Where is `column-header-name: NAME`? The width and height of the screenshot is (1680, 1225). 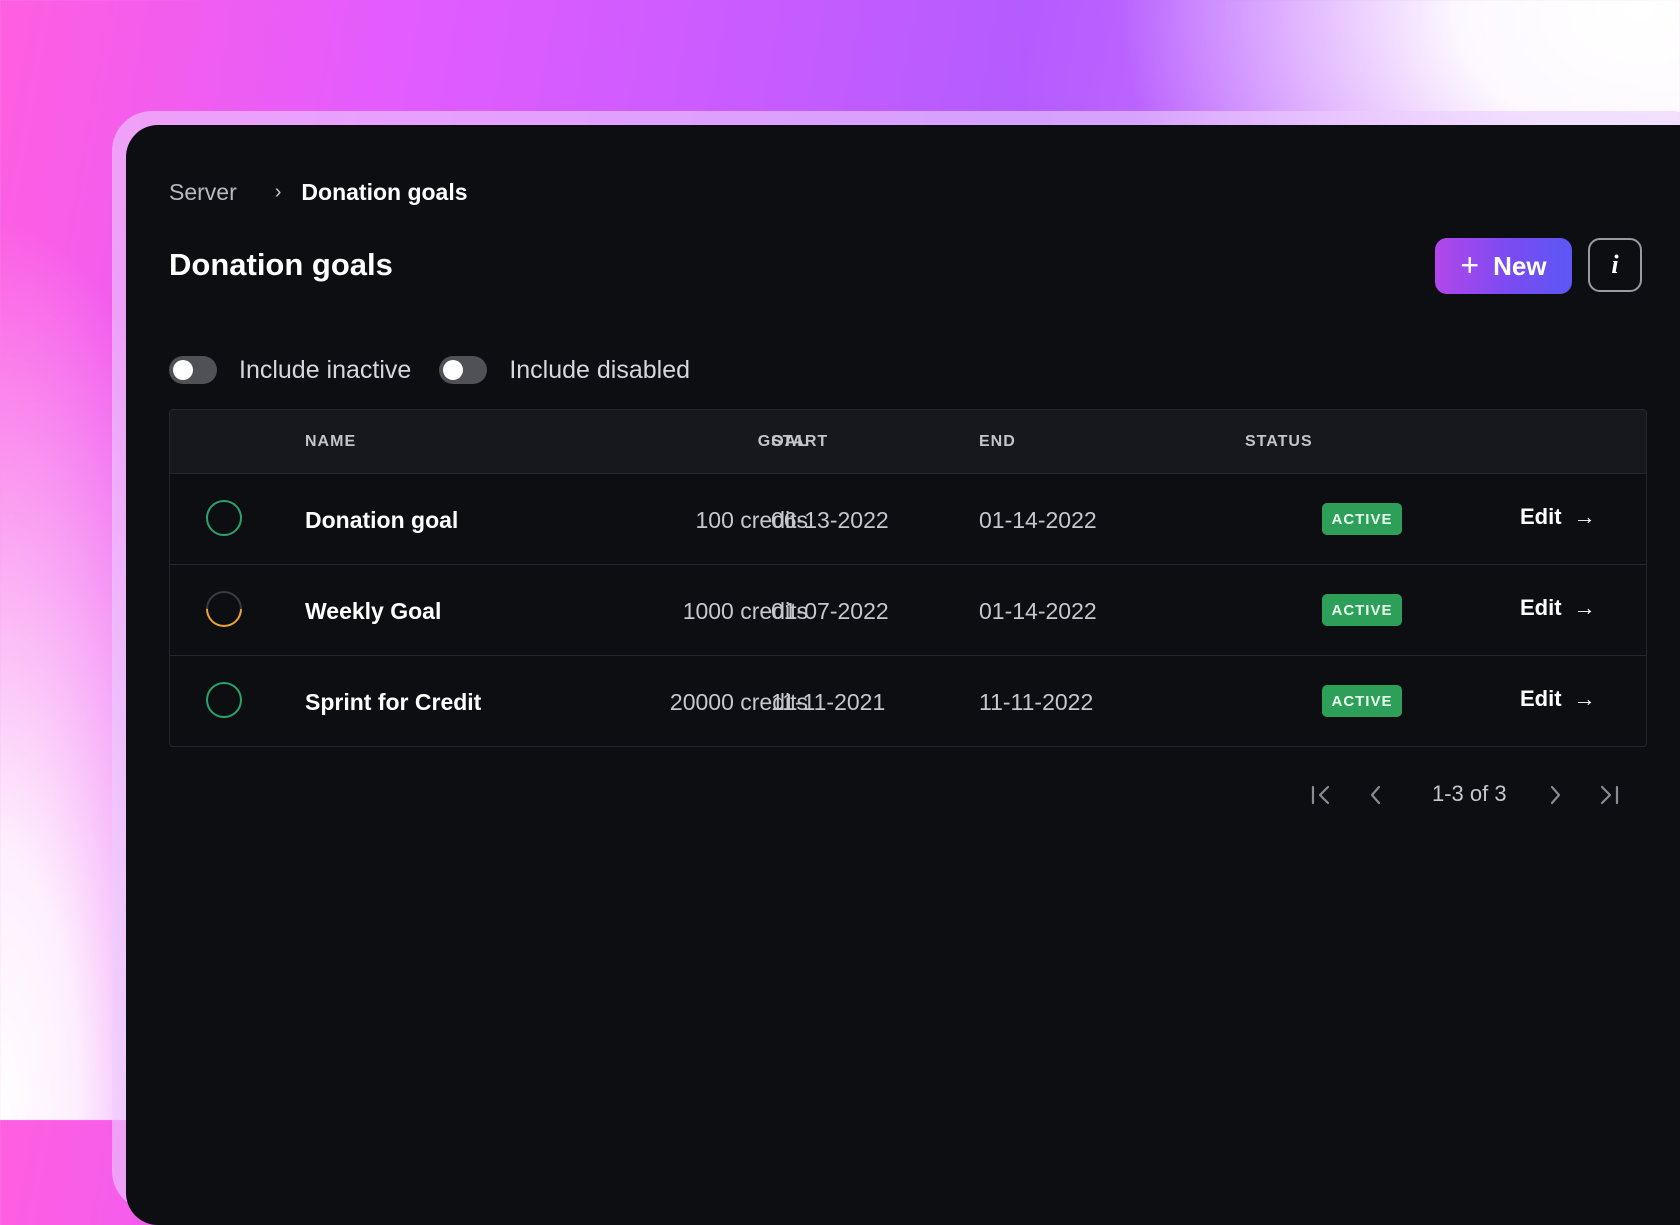
column-header-name: NAME is located at coordinates (330, 442).